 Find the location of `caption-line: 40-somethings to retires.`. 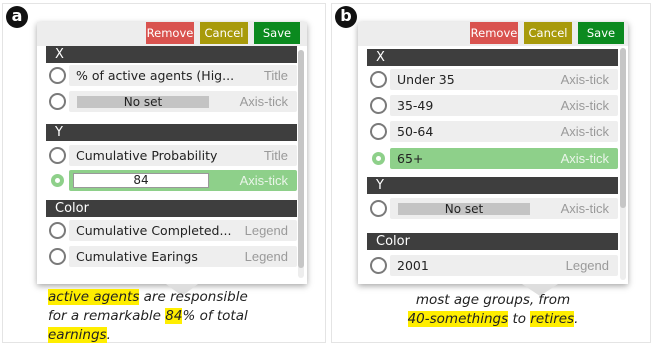

caption-line: 40-somethings to retires. is located at coordinates (493, 319).